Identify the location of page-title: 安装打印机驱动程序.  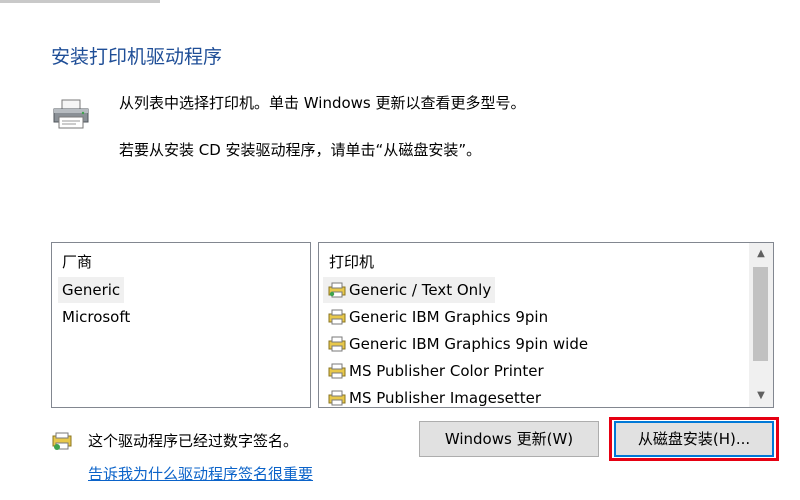
(137, 57).